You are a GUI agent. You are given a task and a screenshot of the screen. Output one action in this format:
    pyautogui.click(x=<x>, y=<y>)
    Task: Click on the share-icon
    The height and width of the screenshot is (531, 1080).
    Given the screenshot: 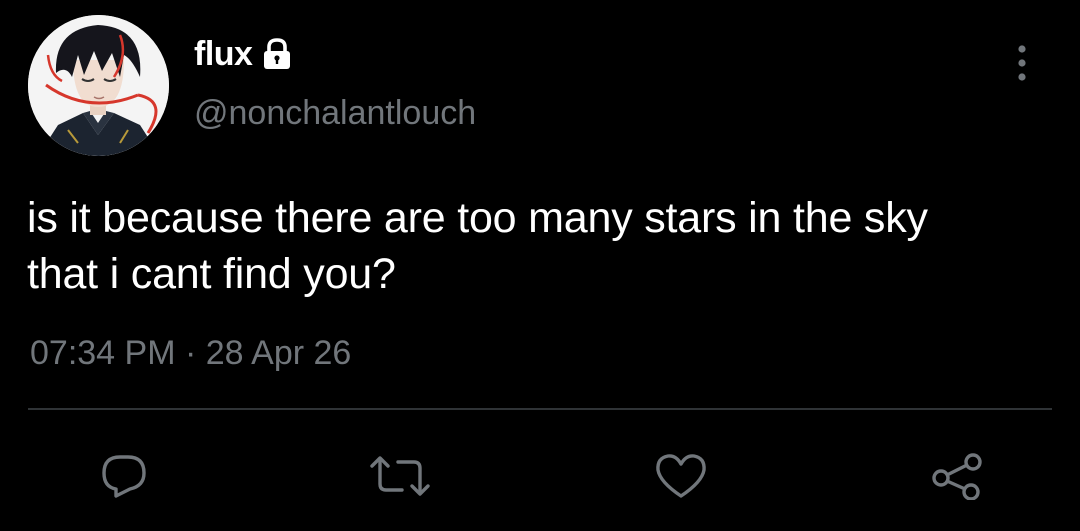 What is the action you would take?
    pyautogui.click(x=957, y=476)
    